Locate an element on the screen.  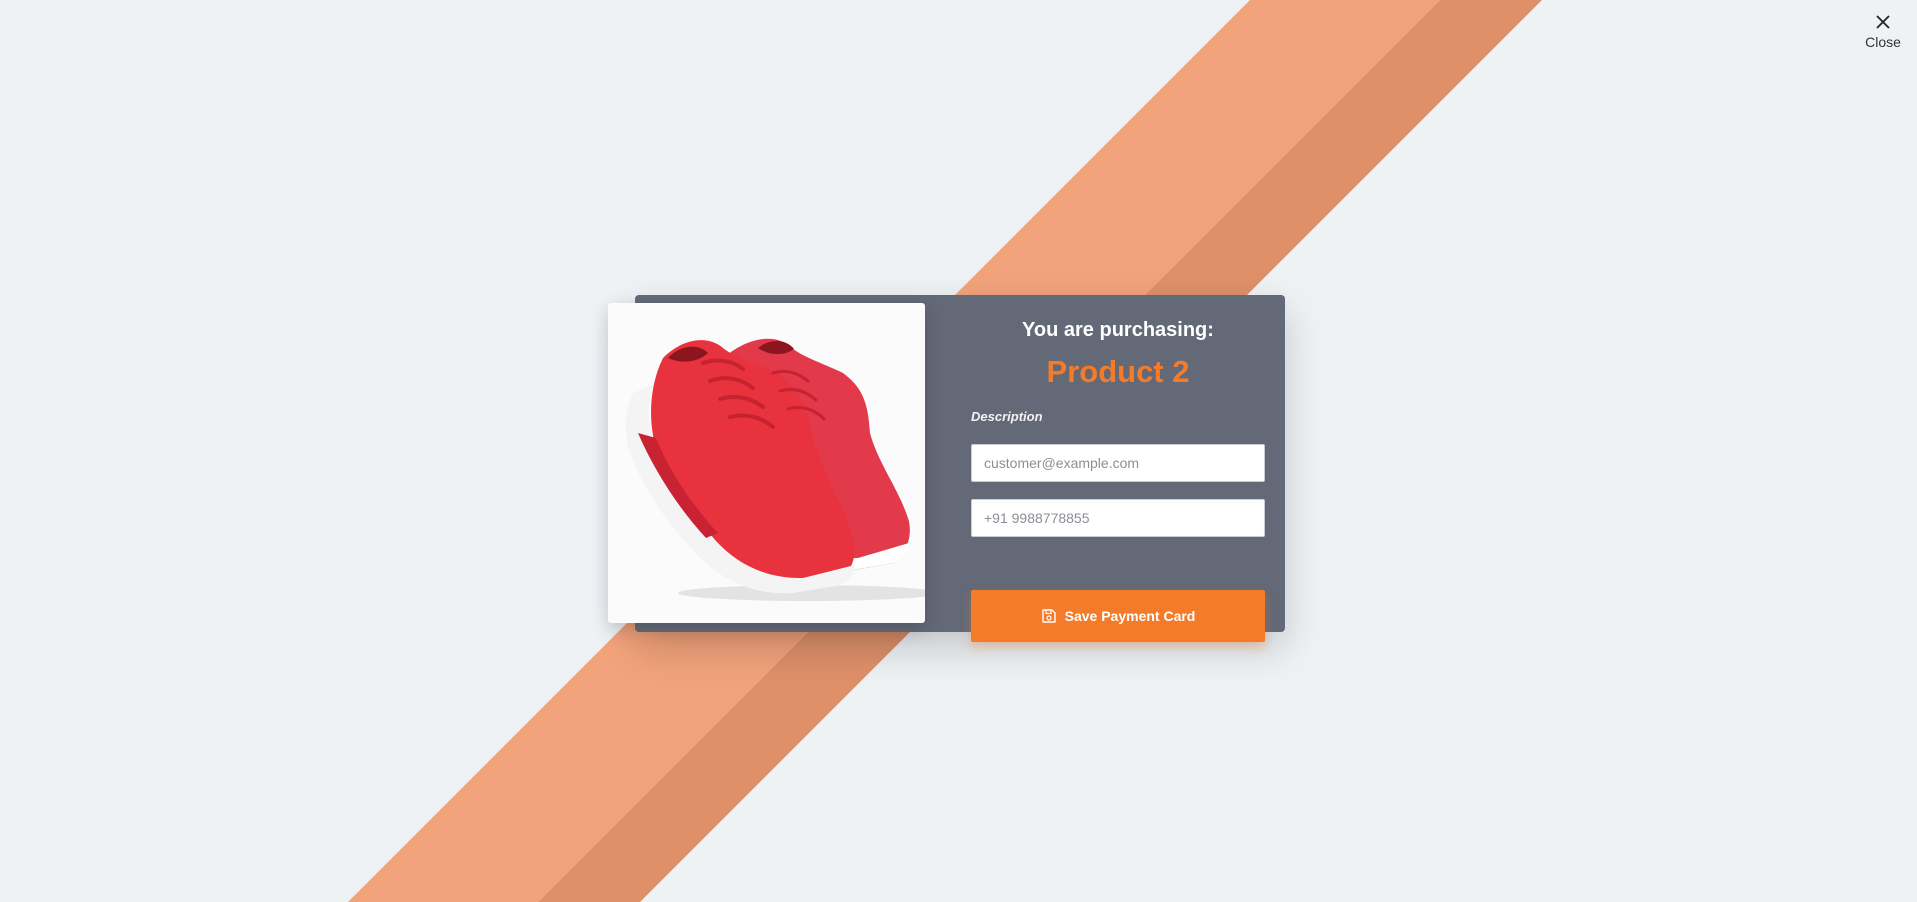
product-image is located at coordinates (766, 463).